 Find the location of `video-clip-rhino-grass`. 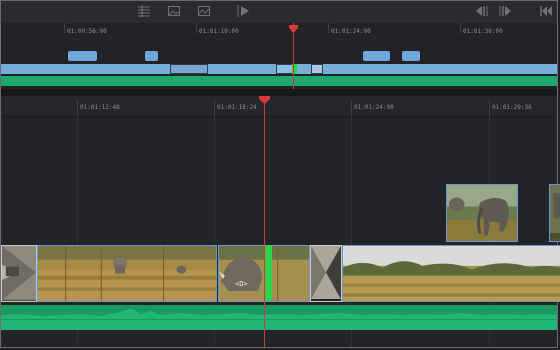

video-clip-rhino-grass is located at coordinates (127, 273).